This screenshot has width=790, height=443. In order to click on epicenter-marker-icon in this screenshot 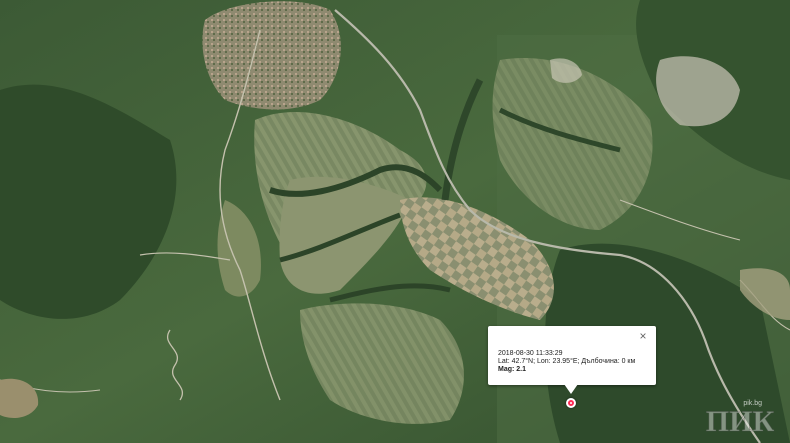, I will do `click(571, 403)`.